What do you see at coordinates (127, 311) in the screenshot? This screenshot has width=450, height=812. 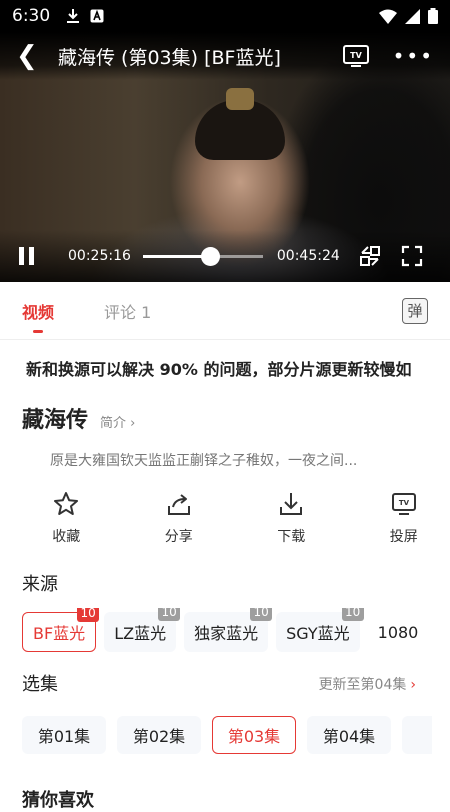 I see `tab-comments: 评论 1` at bounding box center [127, 311].